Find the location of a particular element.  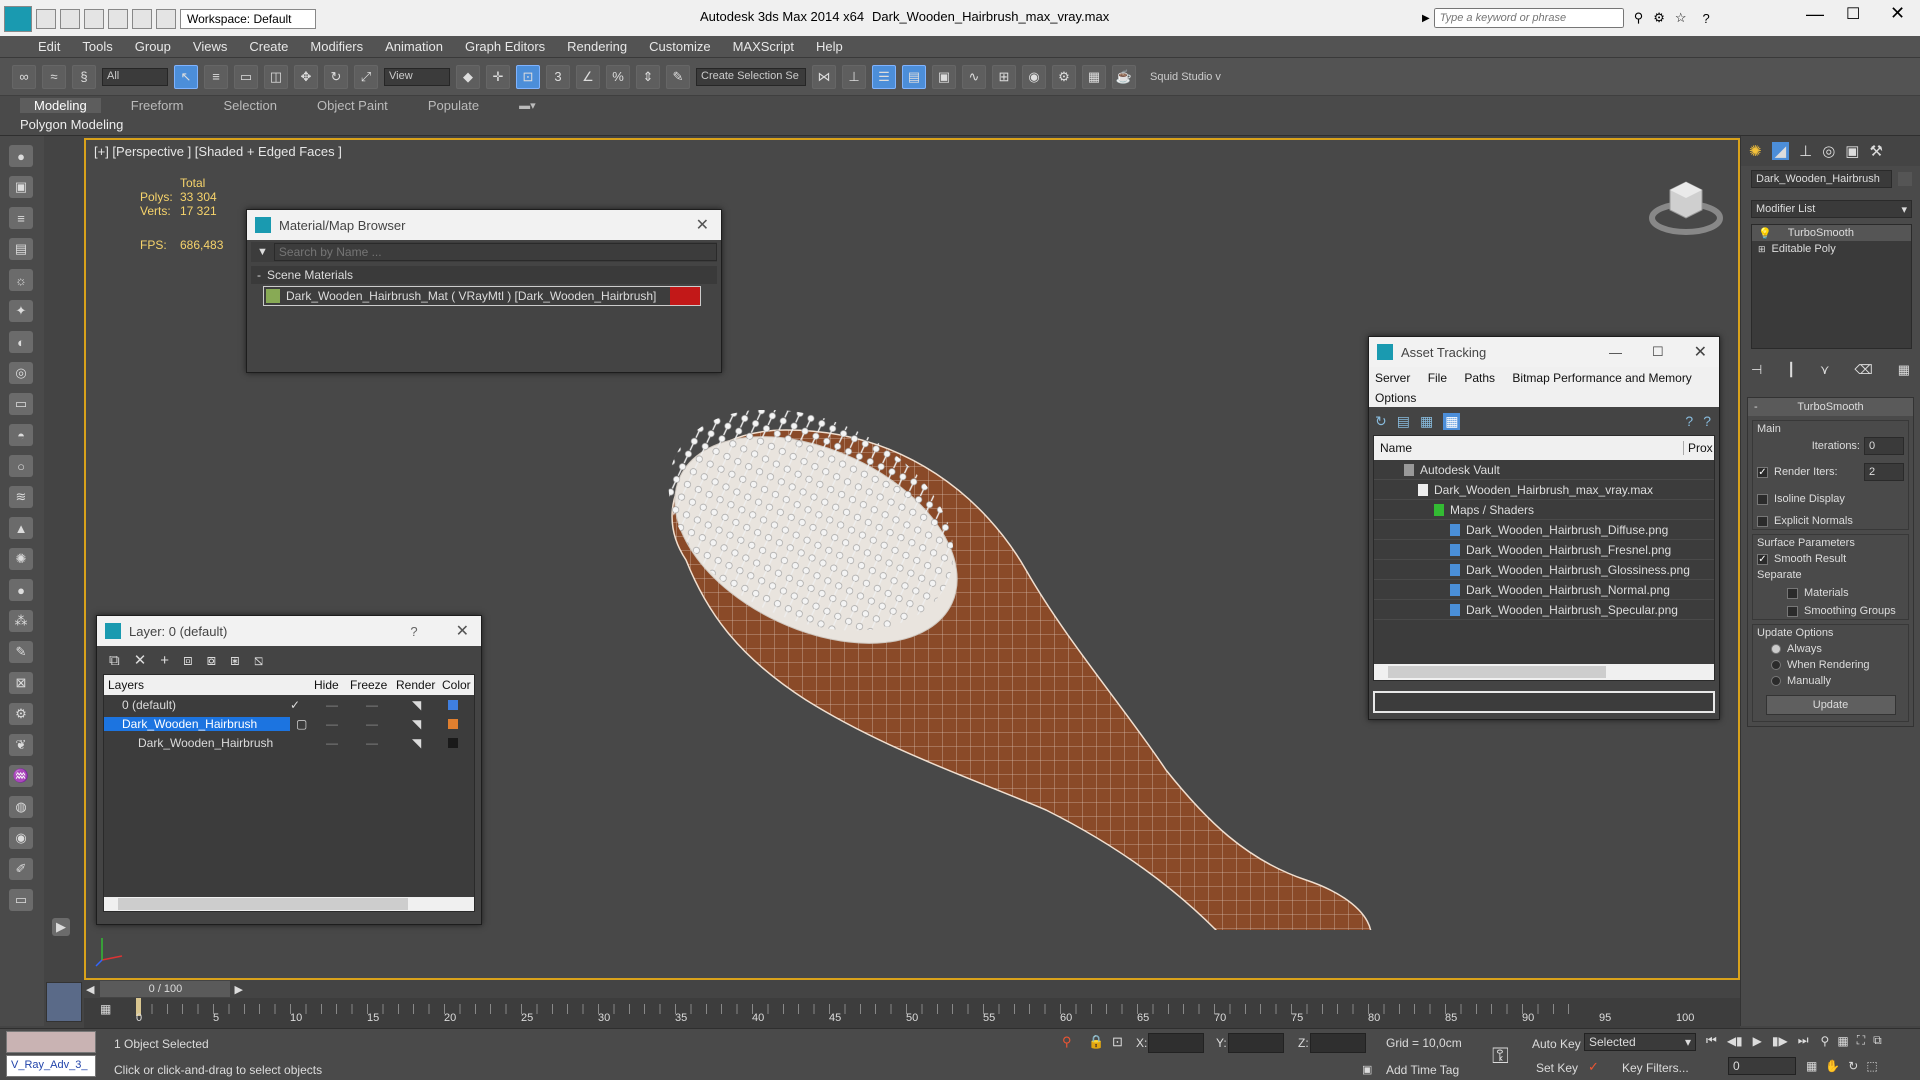

menu-server: Server is located at coordinates (1392, 378).